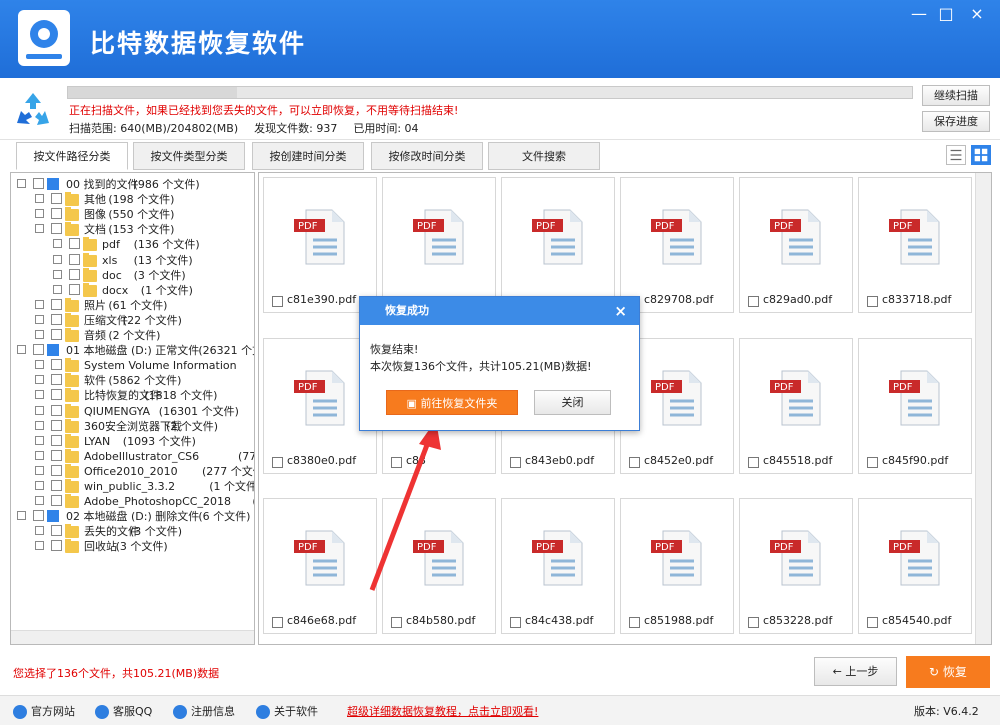  What do you see at coordinates (915, 245) in the screenshot?
I see `file-card: PDF c833718.pdf` at bounding box center [915, 245].